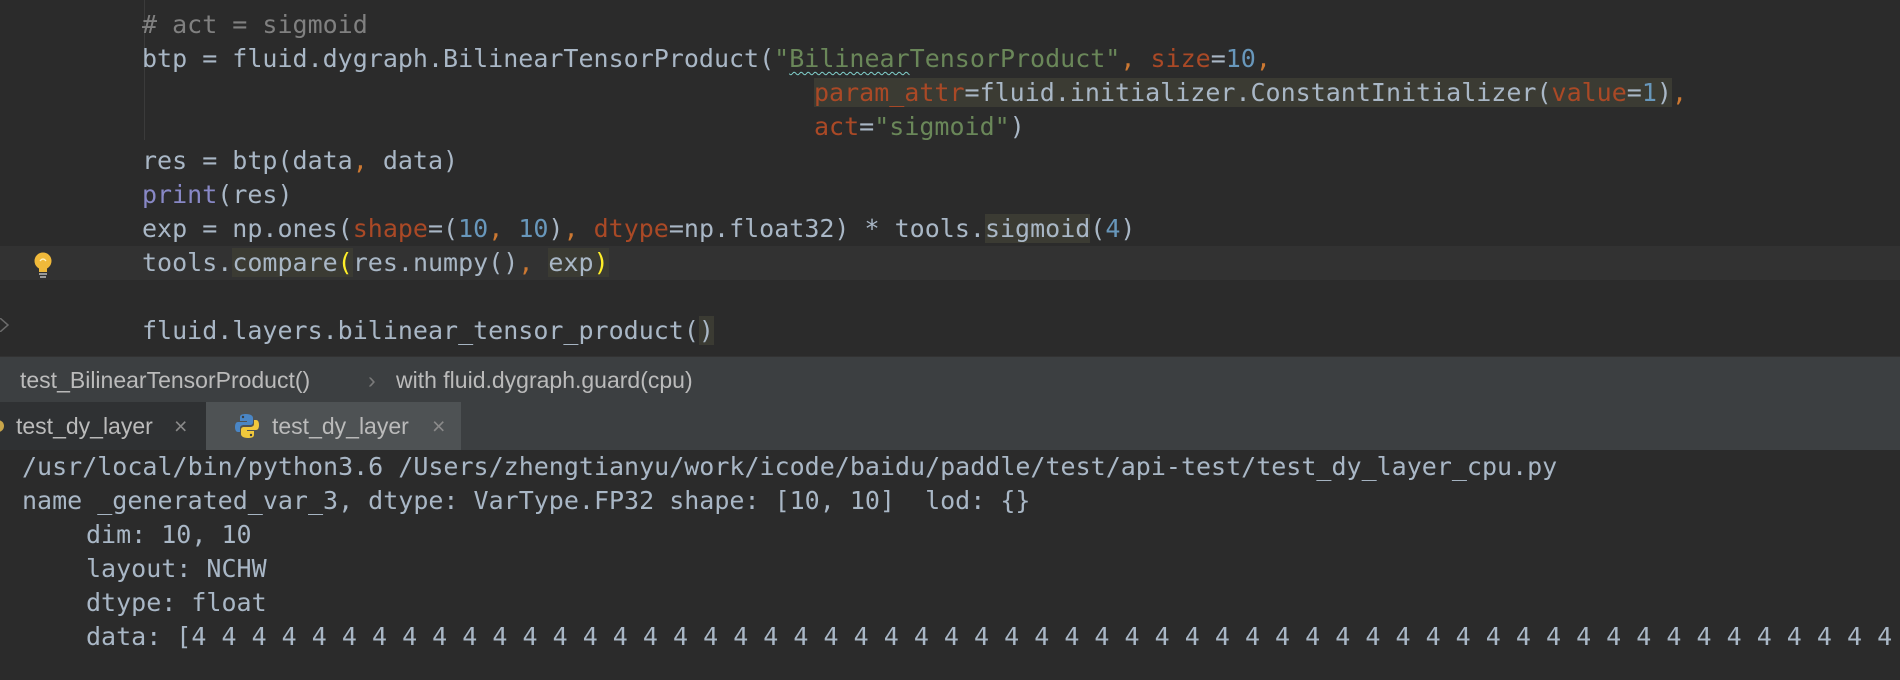 This screenshot has height=680, width=1900. I want to click on console-line: dim: 10, 10, so click(169, 534).